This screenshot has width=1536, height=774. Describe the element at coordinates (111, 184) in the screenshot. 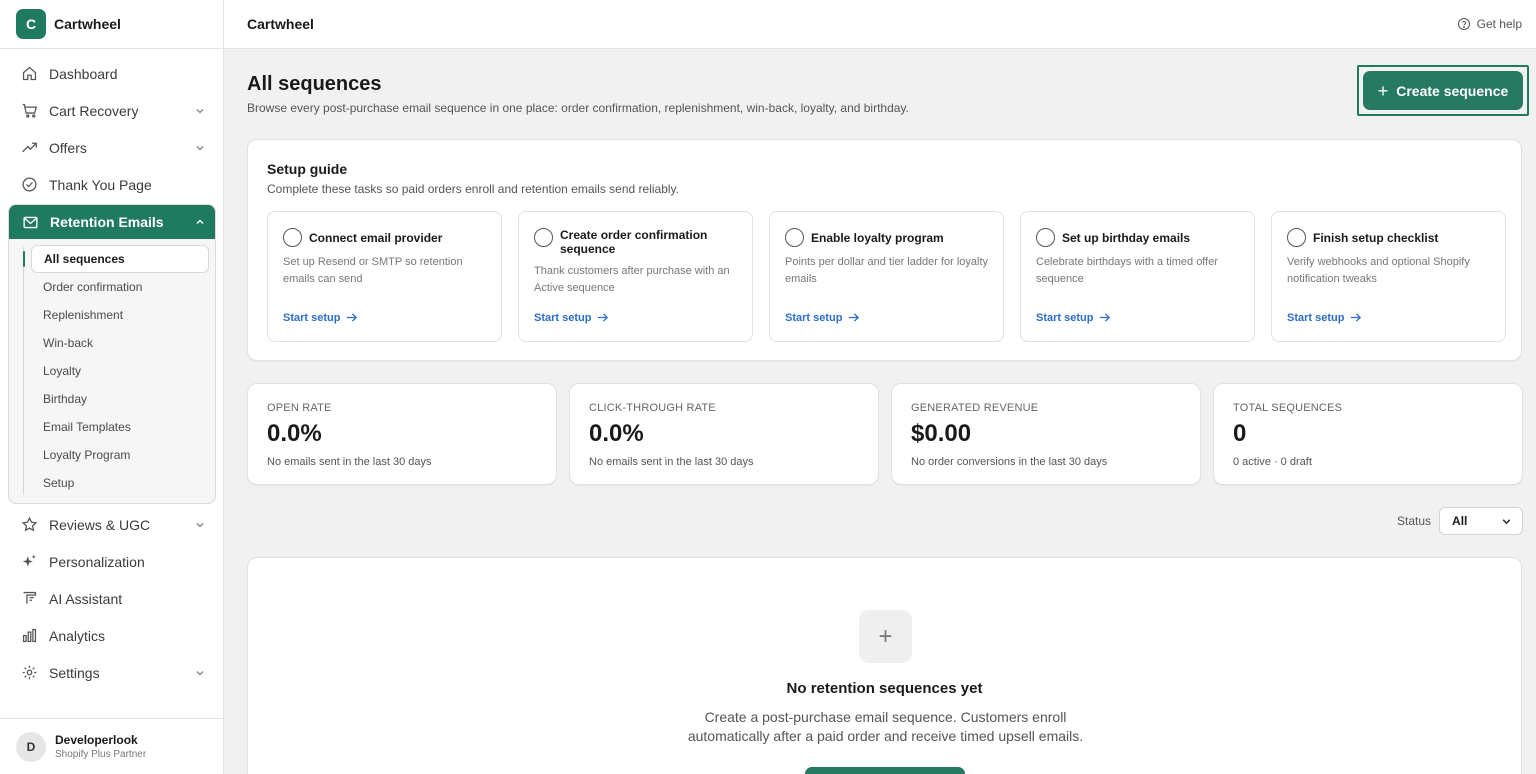

I see `nav-item-thank-you: Thank You Page` at that location.